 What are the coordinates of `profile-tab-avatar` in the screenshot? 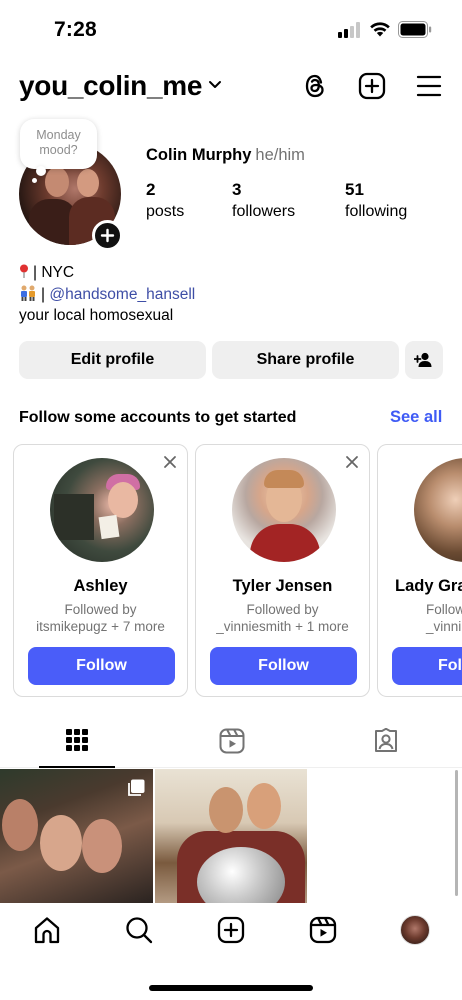 It's located at (415, 930).